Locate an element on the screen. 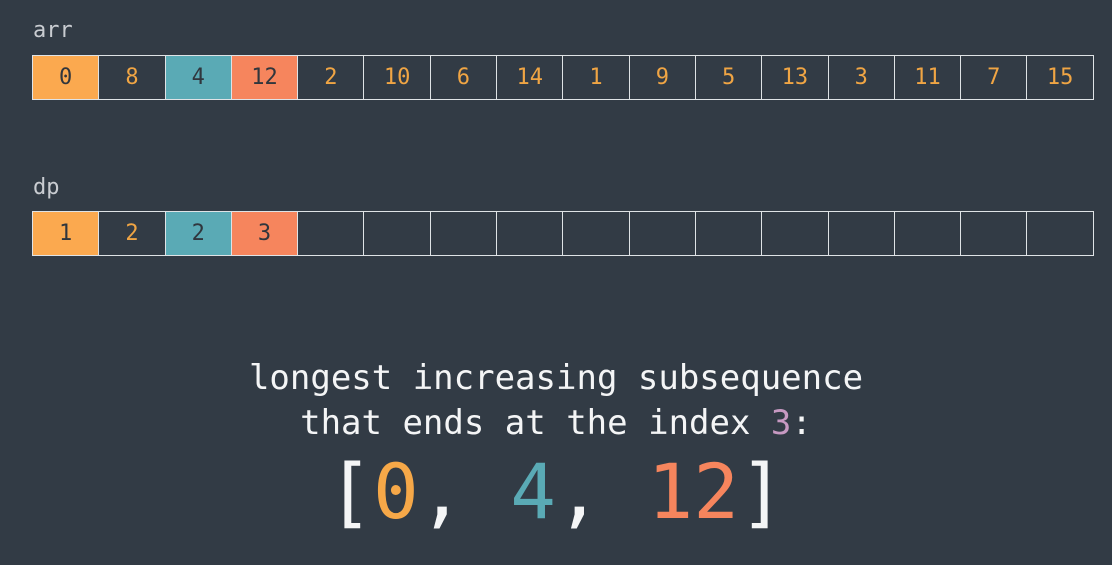 This screenshot has height=565, width=1112. dp-row: 1223 is located at coordinates (563, 233).